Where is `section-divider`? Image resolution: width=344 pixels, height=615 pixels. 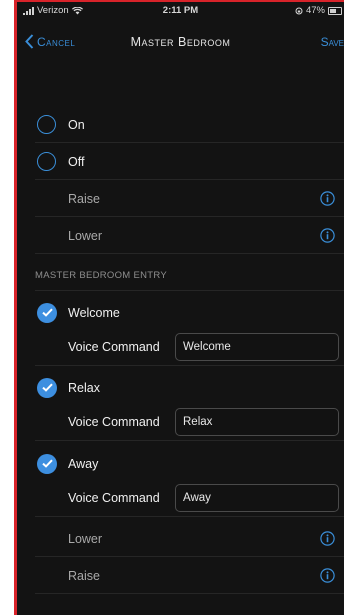
section-divider is located at coordinates (189, 290).